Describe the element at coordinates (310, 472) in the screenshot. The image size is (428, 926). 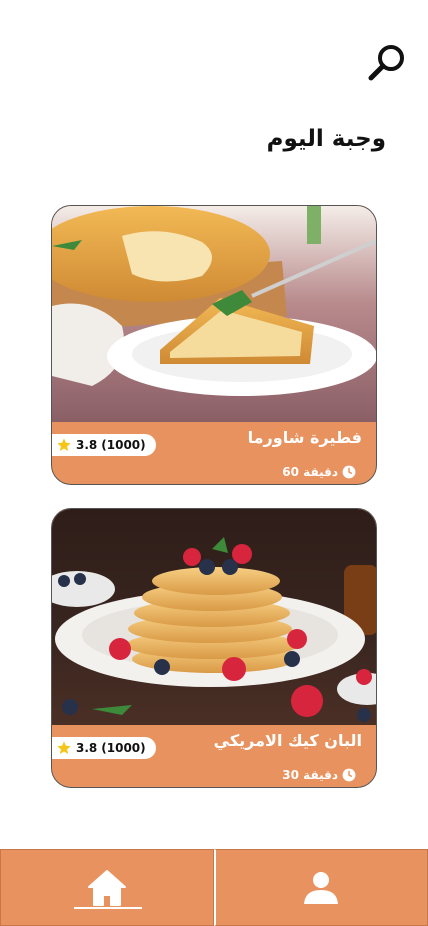
I see `cook-time-label: دقيقة 60` at that location.